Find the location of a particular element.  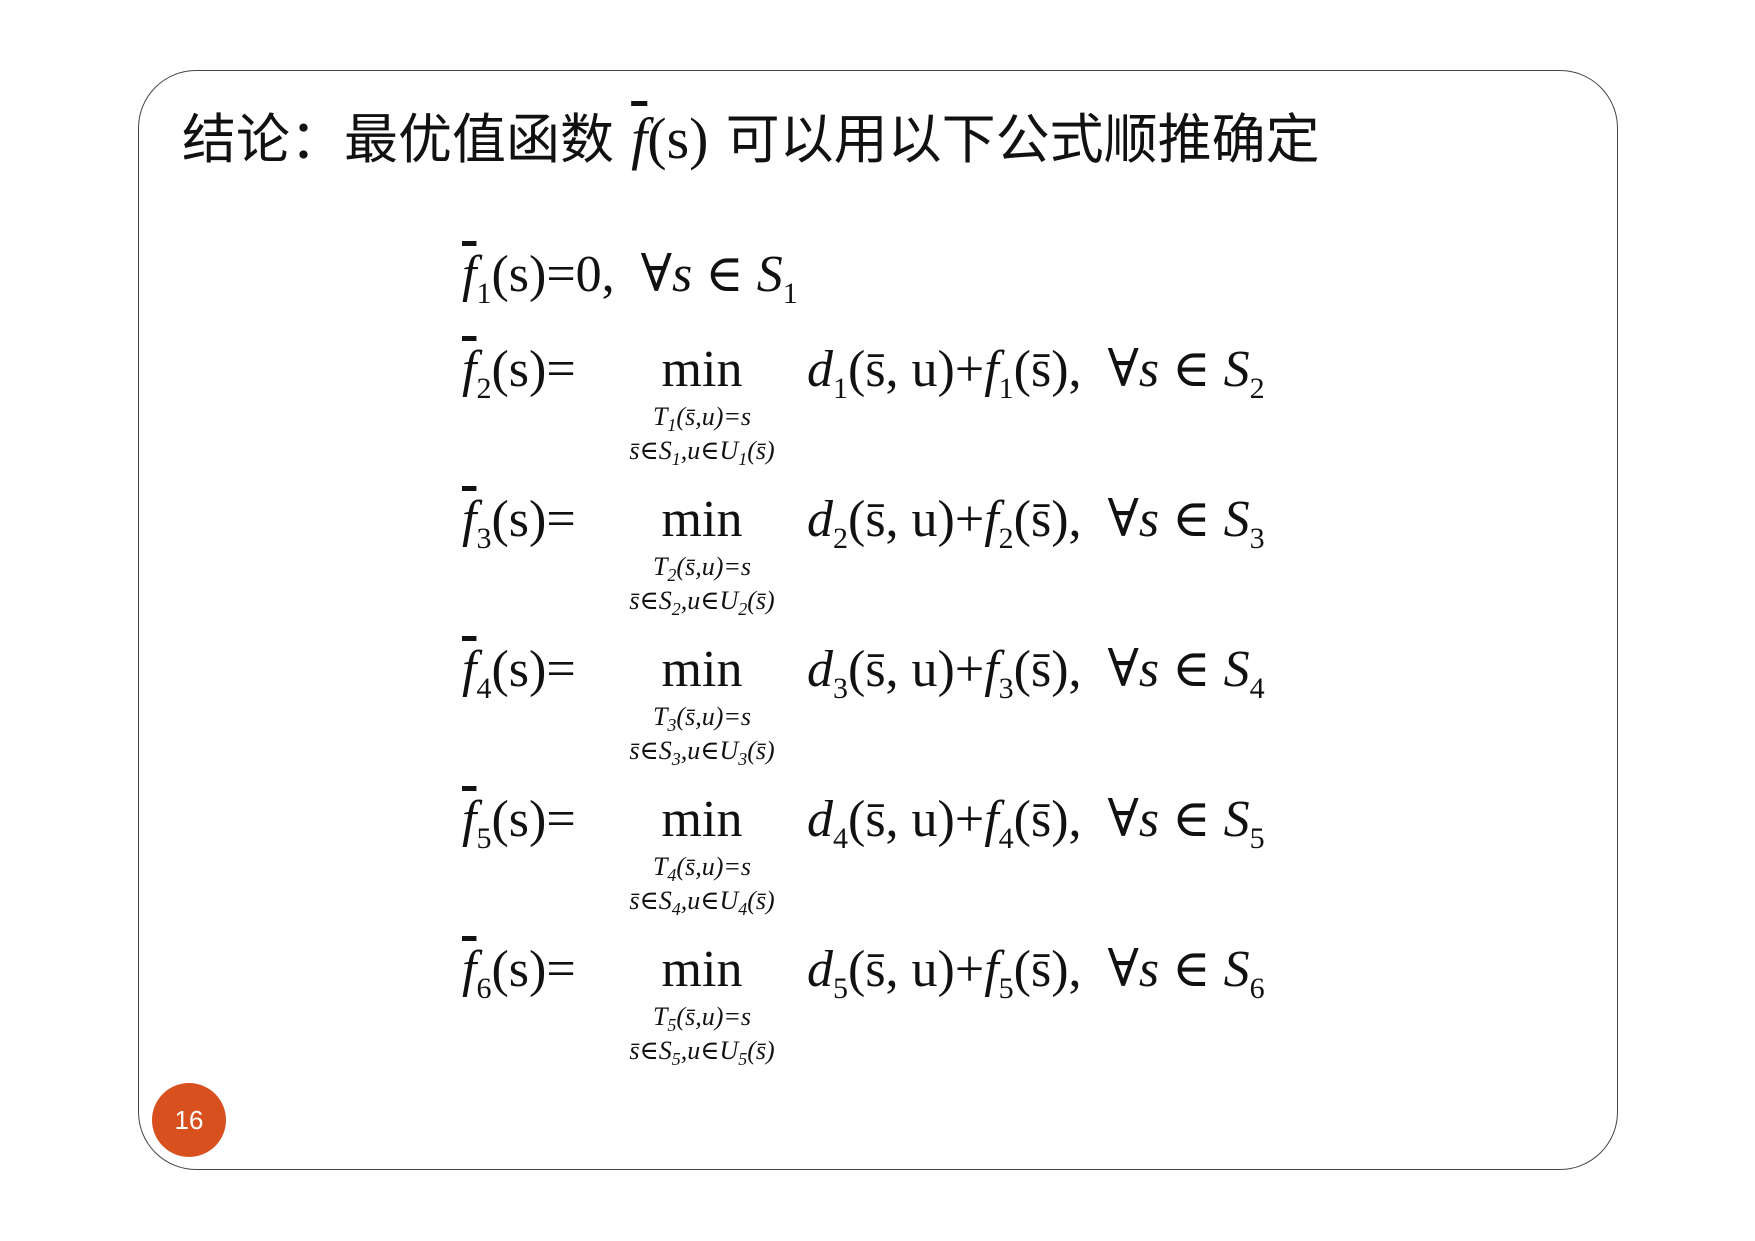

formula-rhs: d5(s̄, u)+f5(s̄), ∀s ∈ S6 is located at coordinates (1036, 973).